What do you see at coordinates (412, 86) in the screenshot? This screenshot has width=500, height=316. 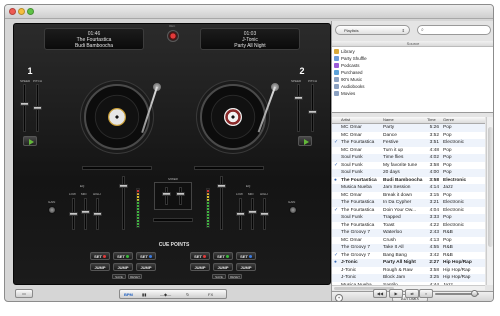 I see `source-item-audiobooks: Audiobooks` at bounding box center [412, 86].